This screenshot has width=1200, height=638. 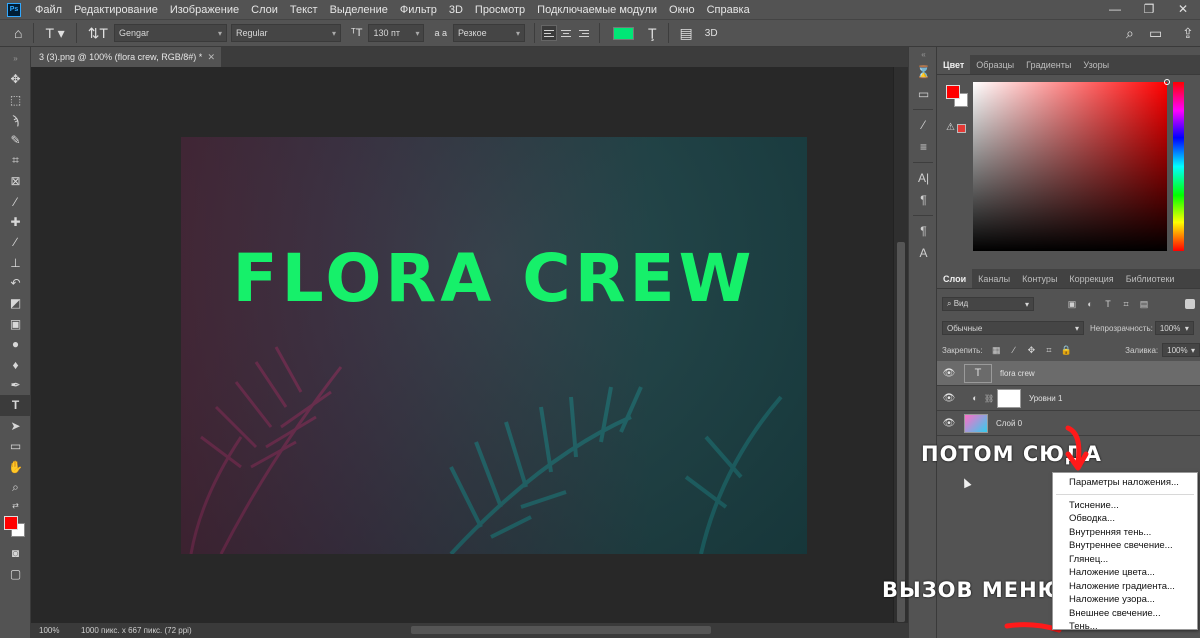 I want to click on foreground-color, so click(x=11, y=523).